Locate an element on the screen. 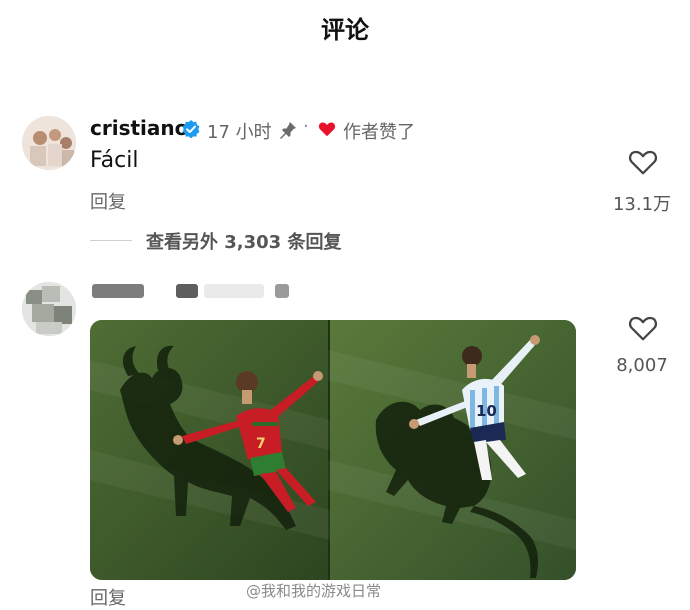 The image size is (690, 610). comments-sheet-header: 评论 is located at coordinates (345, 30).